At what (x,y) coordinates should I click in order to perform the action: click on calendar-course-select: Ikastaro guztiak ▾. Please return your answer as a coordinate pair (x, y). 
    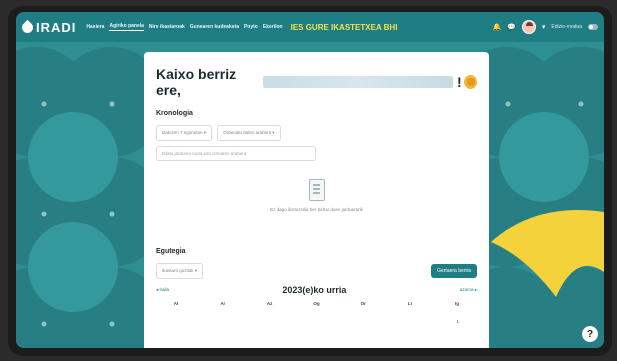
    Looking at the image, I should click on (180, 271).